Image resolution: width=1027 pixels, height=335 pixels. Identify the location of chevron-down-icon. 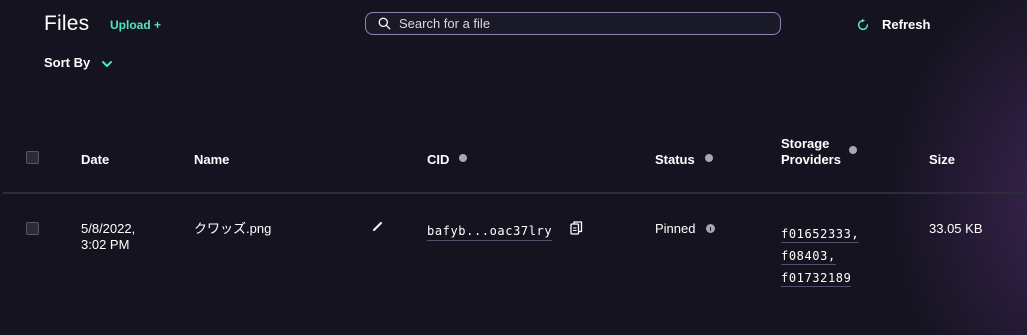
(107, 63).